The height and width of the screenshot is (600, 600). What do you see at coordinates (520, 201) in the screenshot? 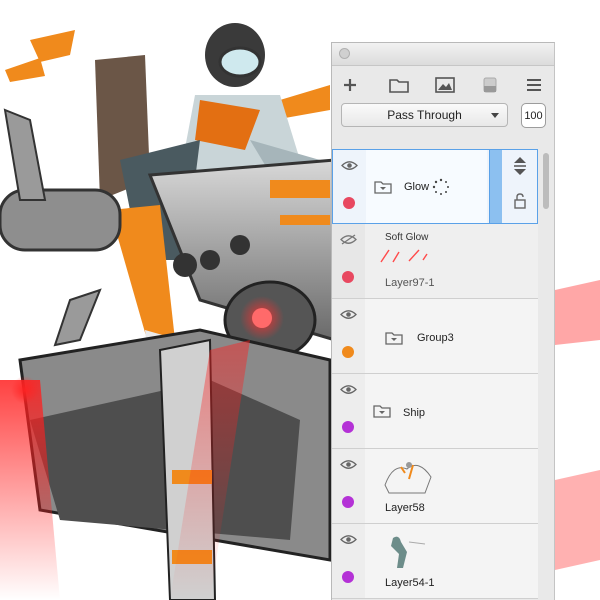
I see `lock-icon` at bounding box center [520, 201].